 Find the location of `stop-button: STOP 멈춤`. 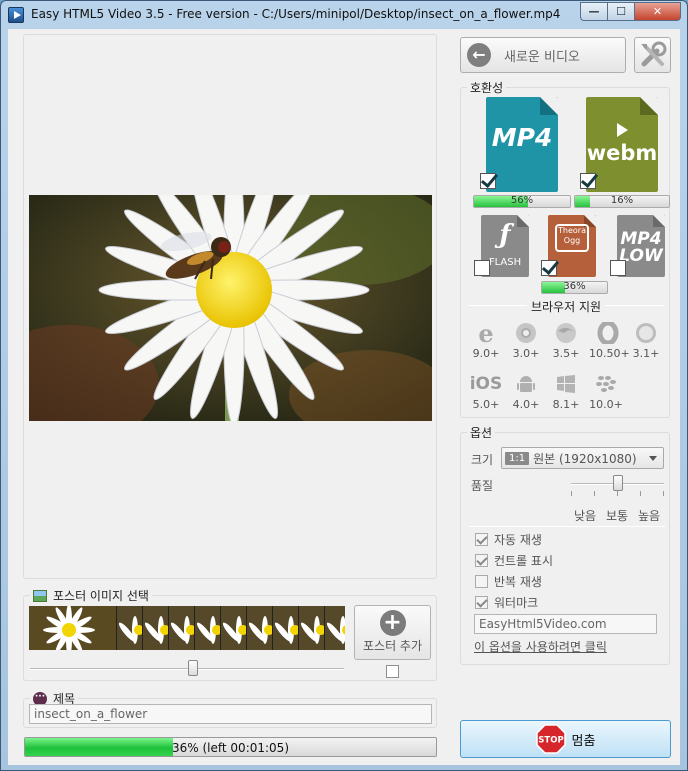

stop-button: STOP 멈춤 is located at coordinates (565, 739).